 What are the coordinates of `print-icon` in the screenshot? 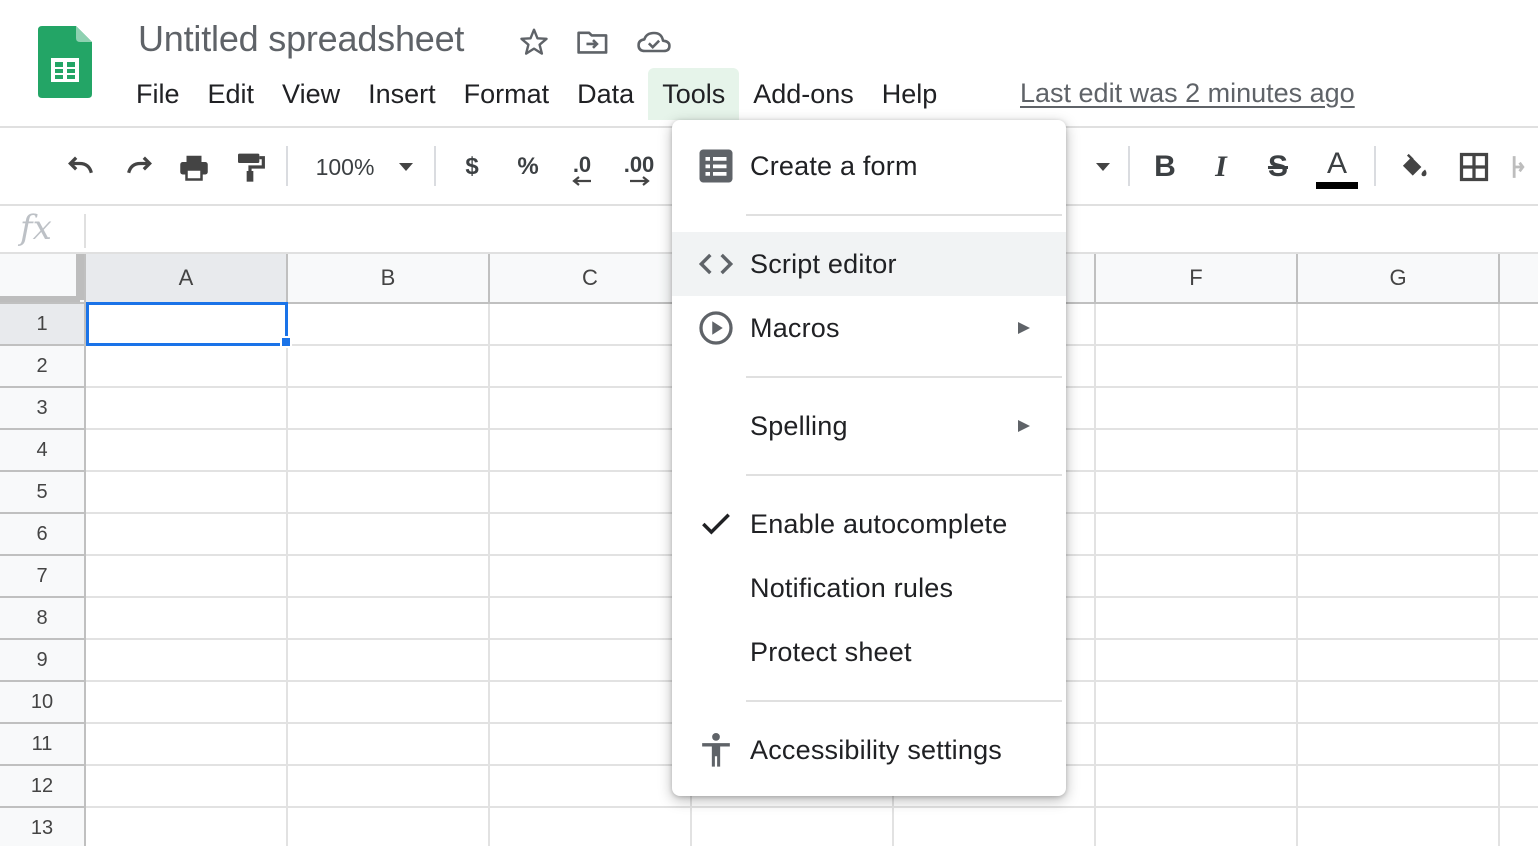 It's located at (194, 167).